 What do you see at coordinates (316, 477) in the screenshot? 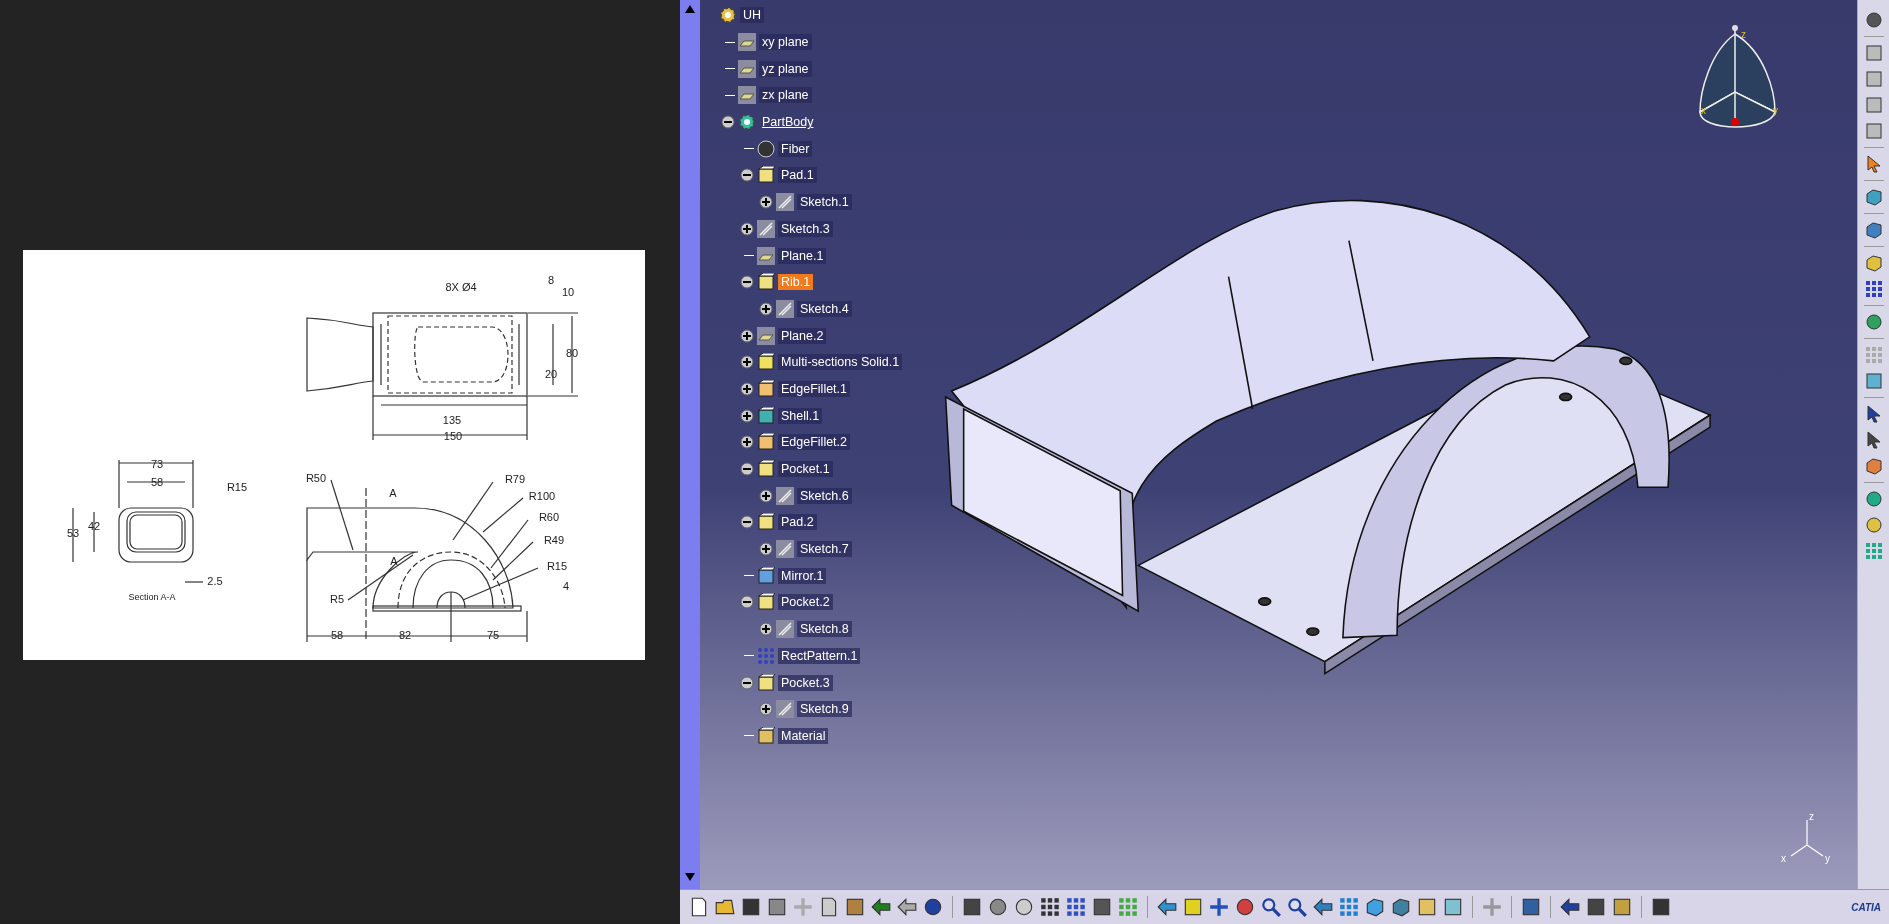
I see `dimension-label: R50` at bounding box center [316, 477].